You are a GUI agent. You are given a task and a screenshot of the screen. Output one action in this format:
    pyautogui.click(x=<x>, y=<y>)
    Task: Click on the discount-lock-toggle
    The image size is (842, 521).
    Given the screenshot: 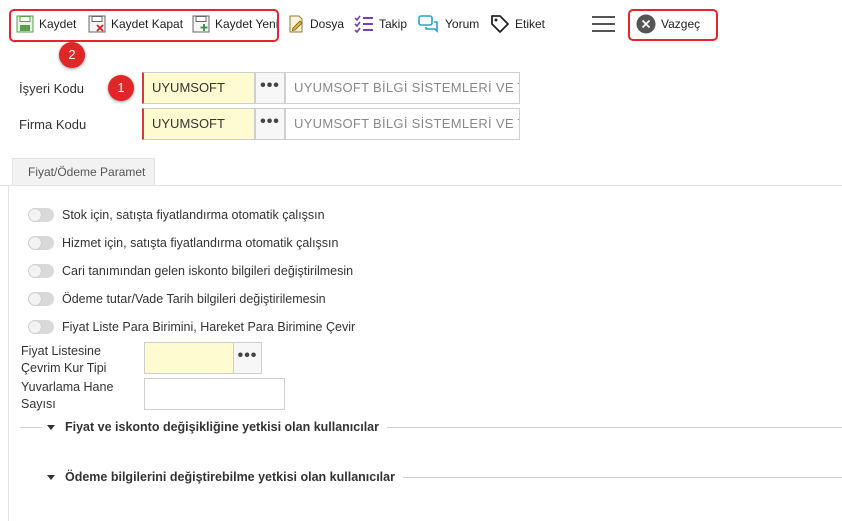 What is the action you would take?
    pyautogui.click(x=41, y=271)
    